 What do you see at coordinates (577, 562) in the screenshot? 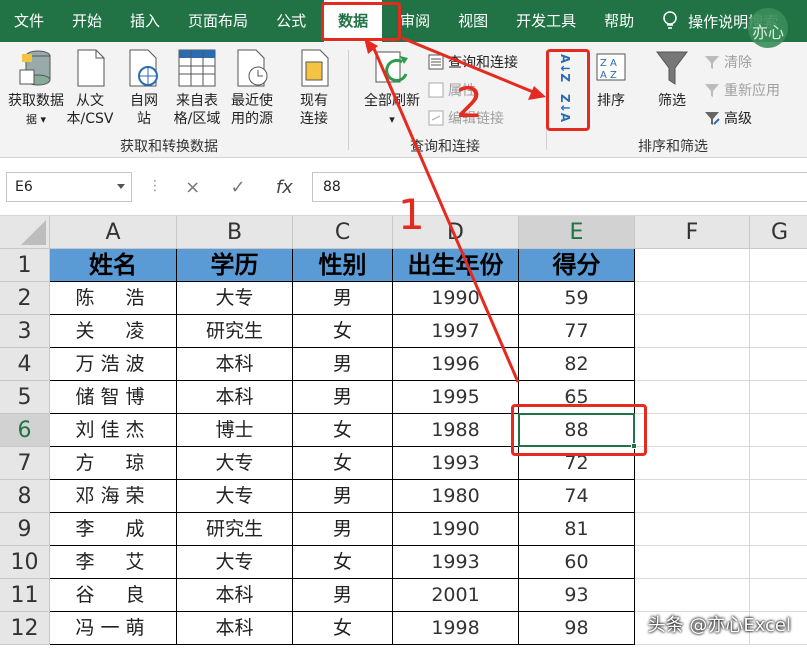
I see `cell-e10: 60` at bounding box center [577, 562].